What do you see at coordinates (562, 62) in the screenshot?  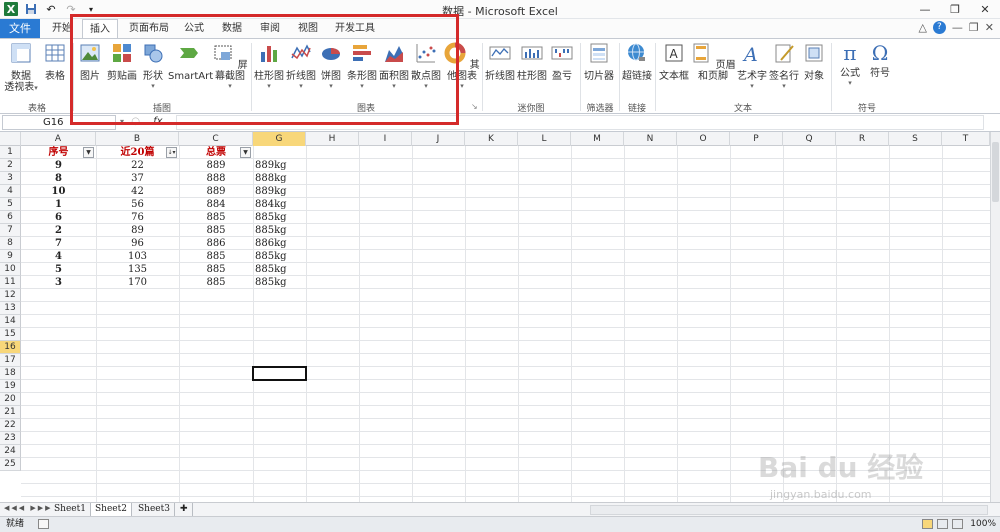 I see `sparkline-winloss-button: 盈亏` at bounding box center [562, 62].